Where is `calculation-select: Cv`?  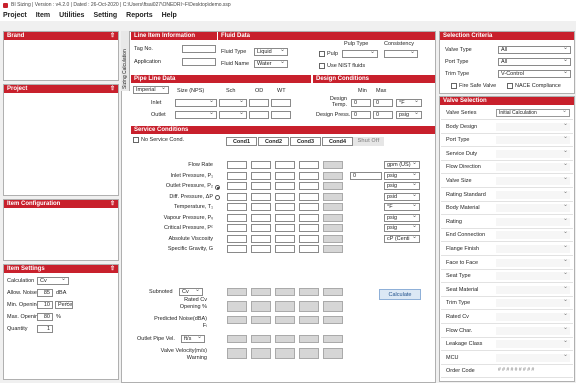 calculation-select: Cv is located at coordinates (53, 281).